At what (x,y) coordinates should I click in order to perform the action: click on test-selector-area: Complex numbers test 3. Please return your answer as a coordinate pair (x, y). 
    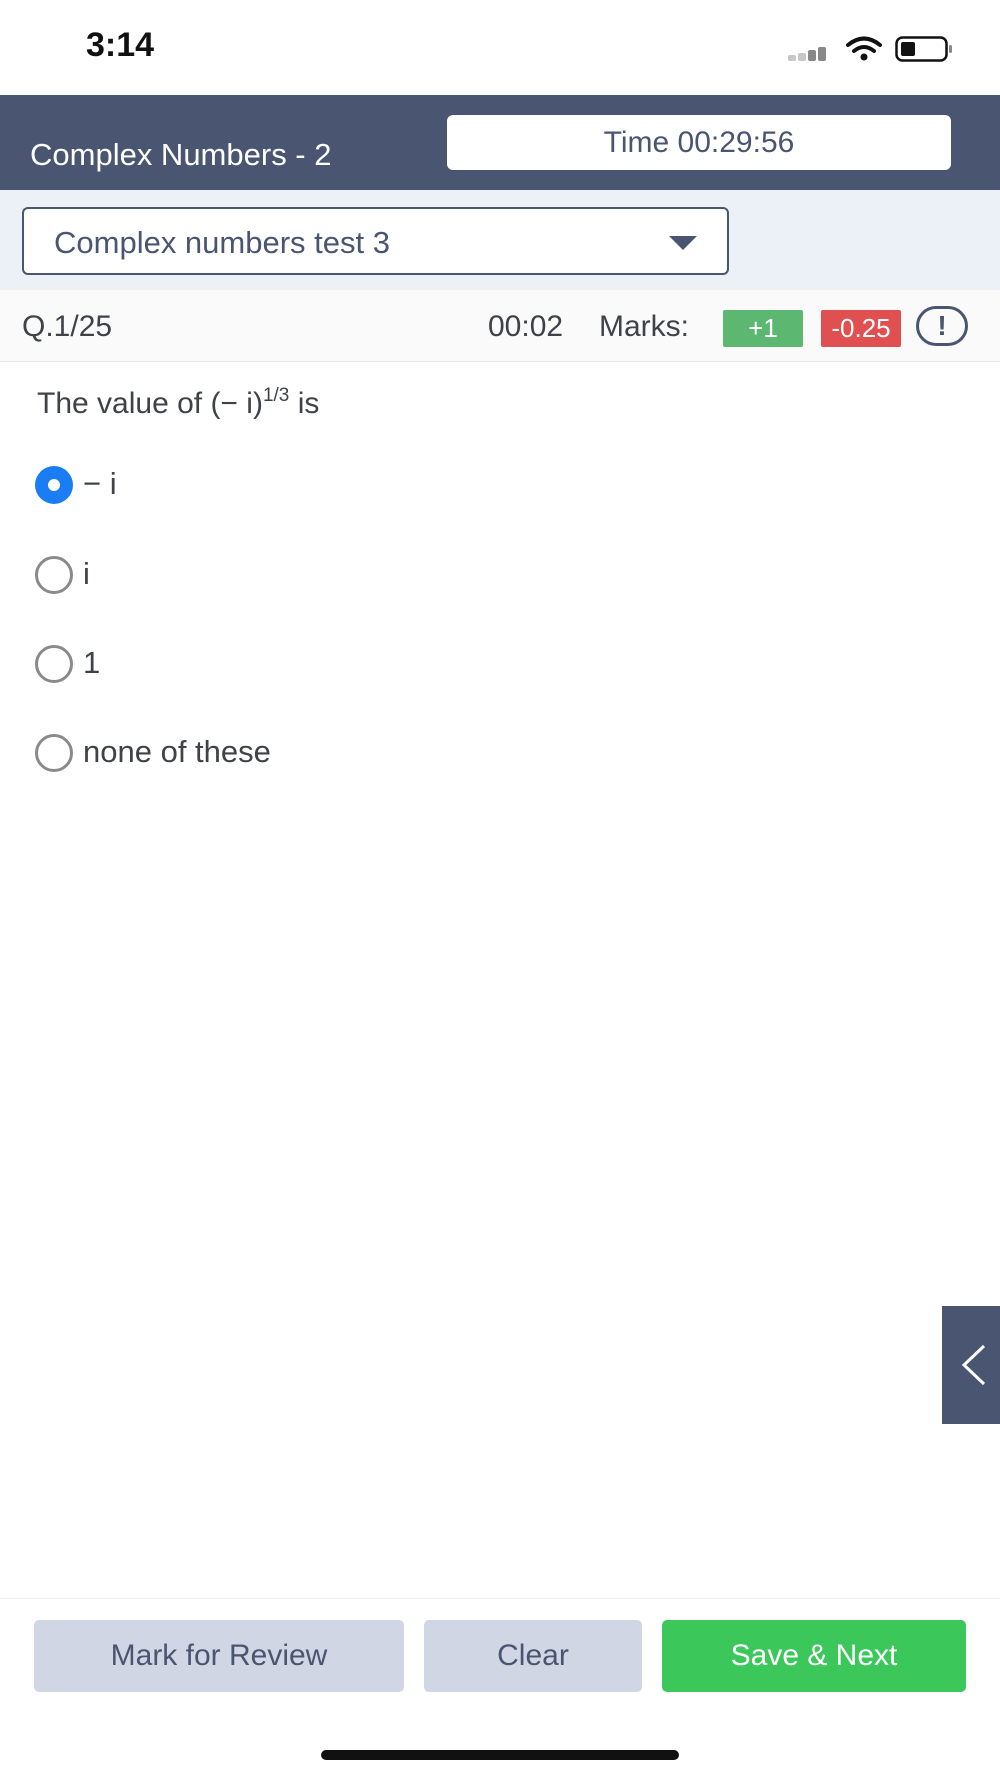
    Looking at the image, I should click on (500, 240).